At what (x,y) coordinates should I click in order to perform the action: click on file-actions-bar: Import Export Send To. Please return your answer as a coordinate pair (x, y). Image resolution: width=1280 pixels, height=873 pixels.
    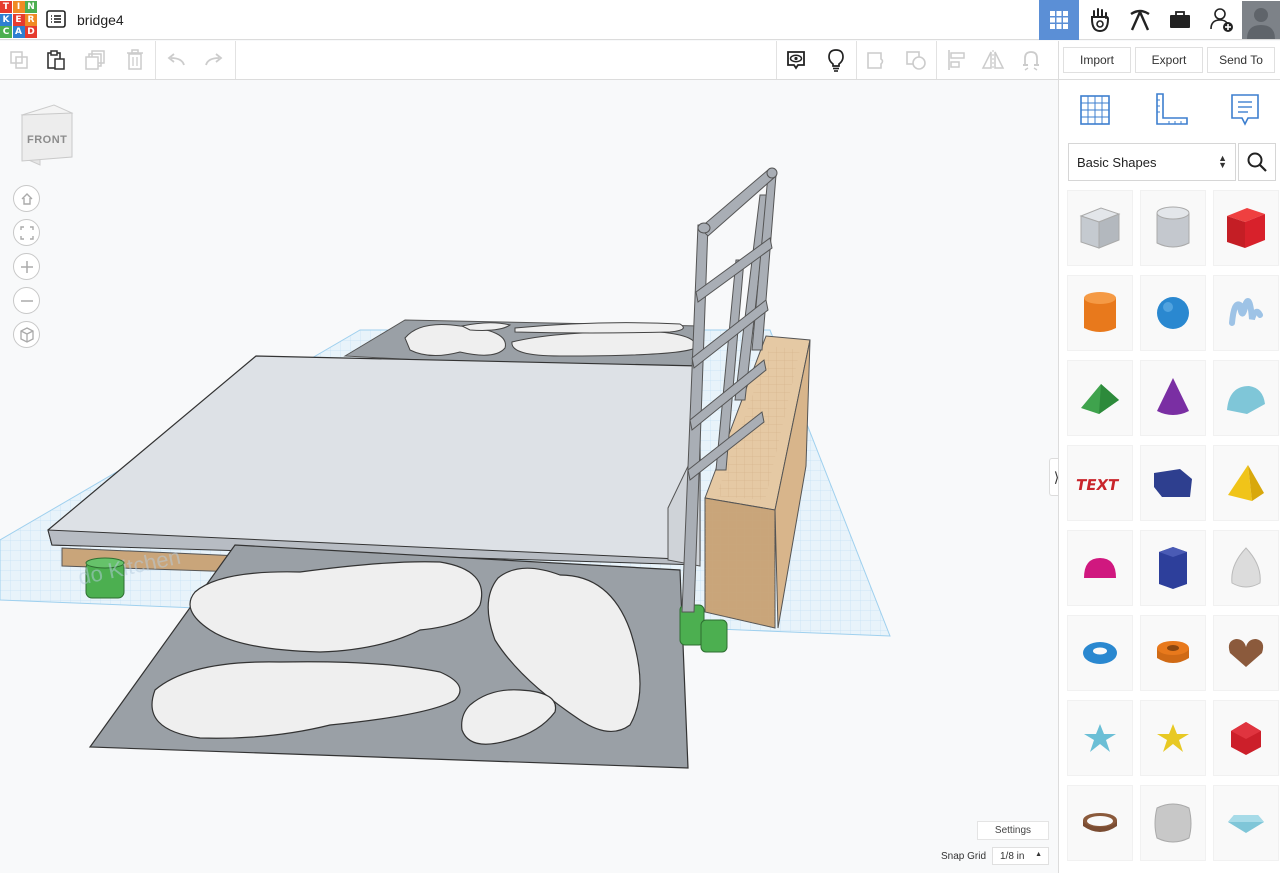
    Looking at the image, I should click on (1169, 60).